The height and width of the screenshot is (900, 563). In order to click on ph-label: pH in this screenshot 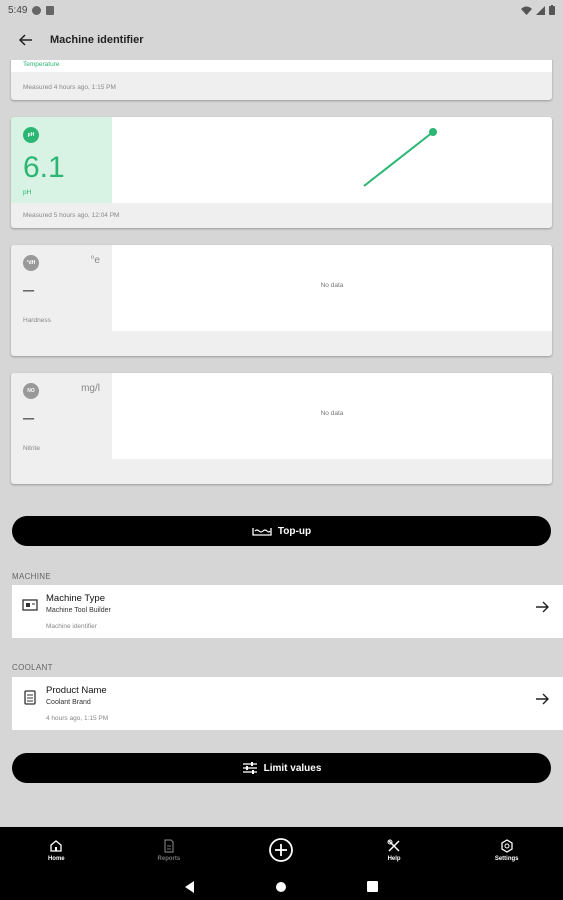, I will do `click(27, 192)`.